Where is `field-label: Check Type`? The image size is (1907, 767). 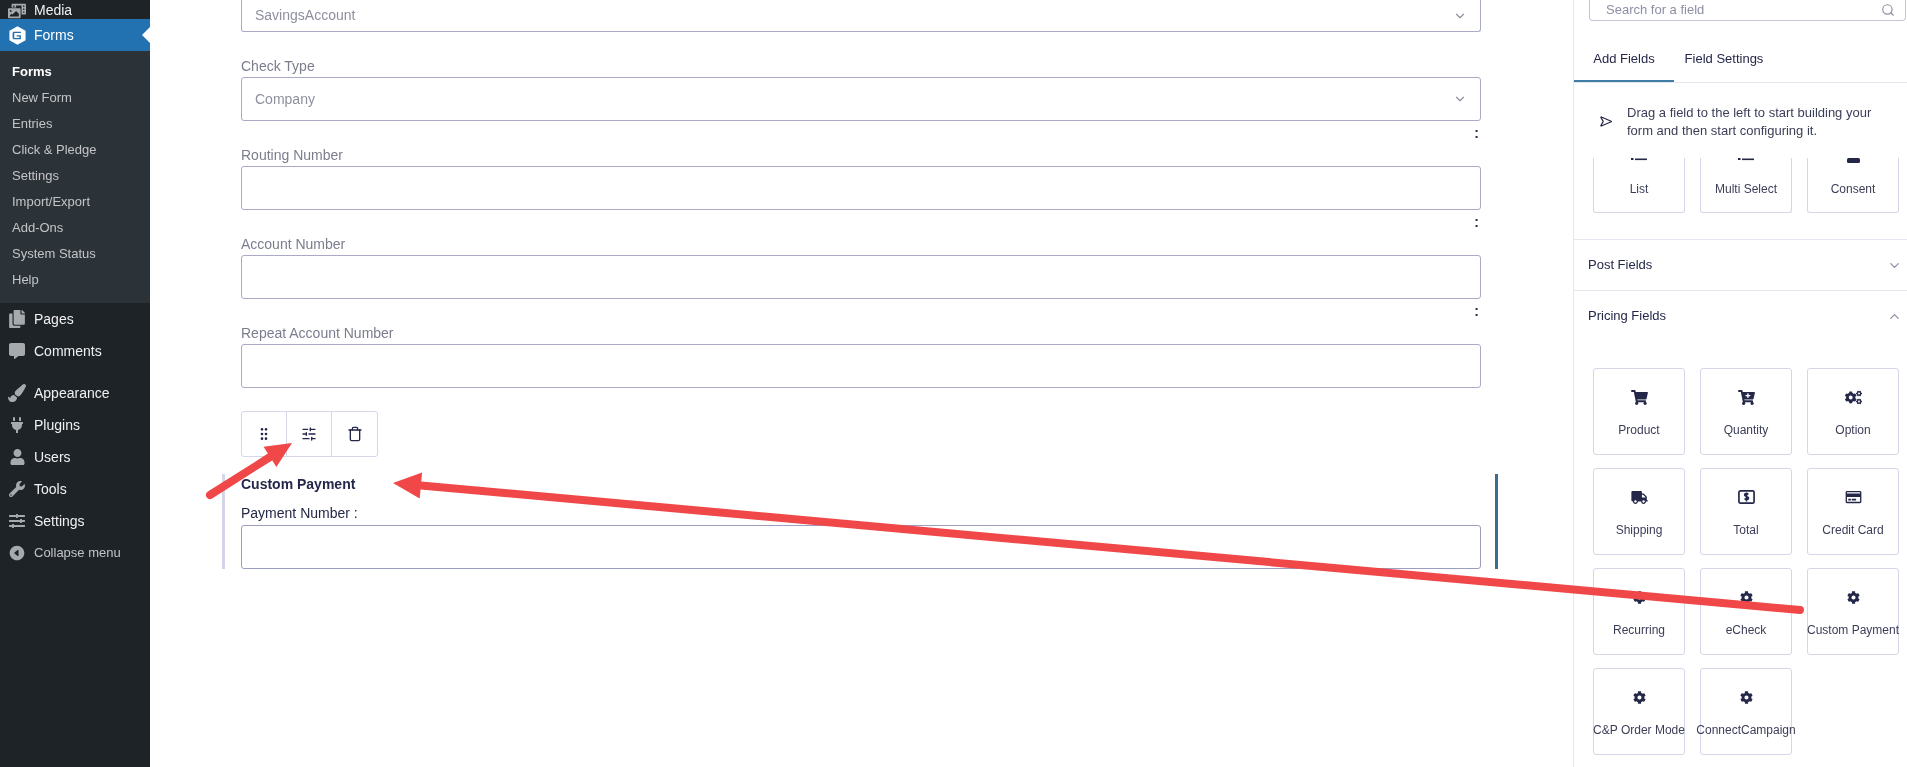
field-label: Check Type is located at coordinates (278, 66).